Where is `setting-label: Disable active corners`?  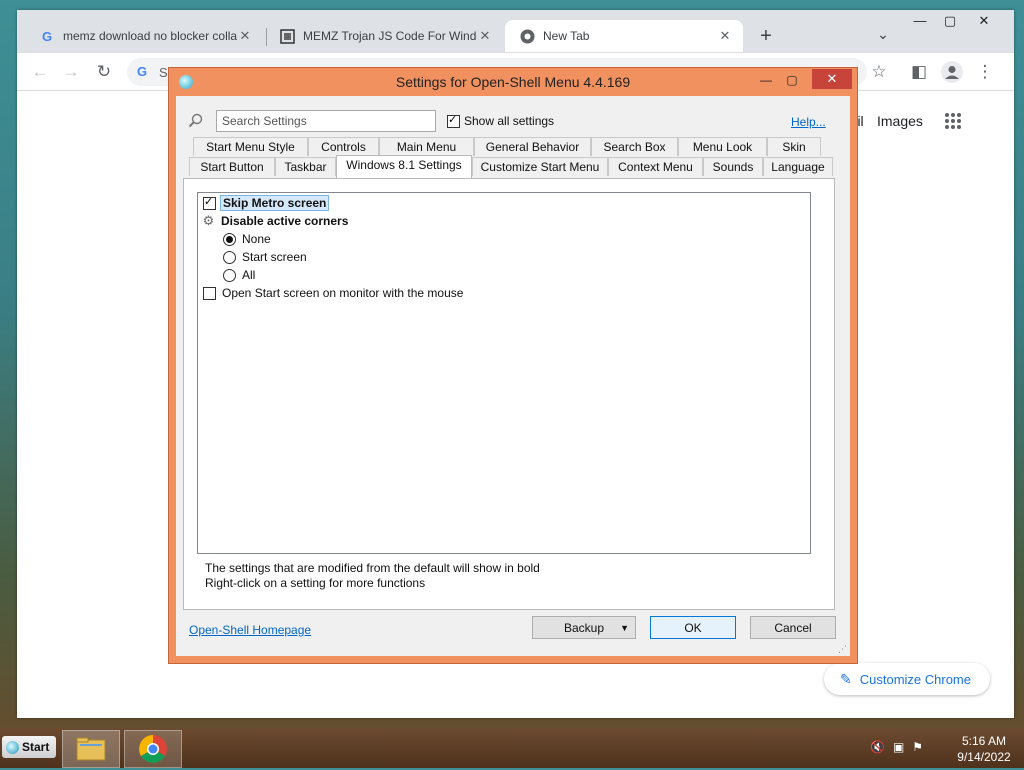 setting-label: Disable active corners is located at coordinates (285, 221).